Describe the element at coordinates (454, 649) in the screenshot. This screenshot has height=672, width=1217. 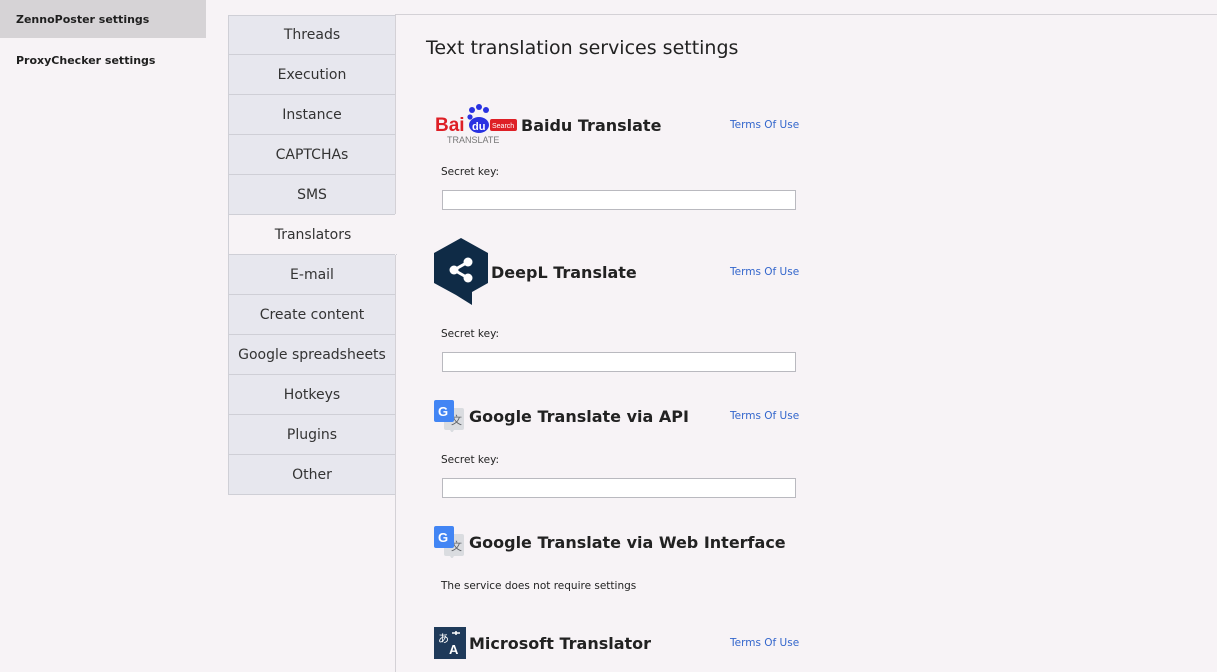
I see `svg-text: A` at that location.